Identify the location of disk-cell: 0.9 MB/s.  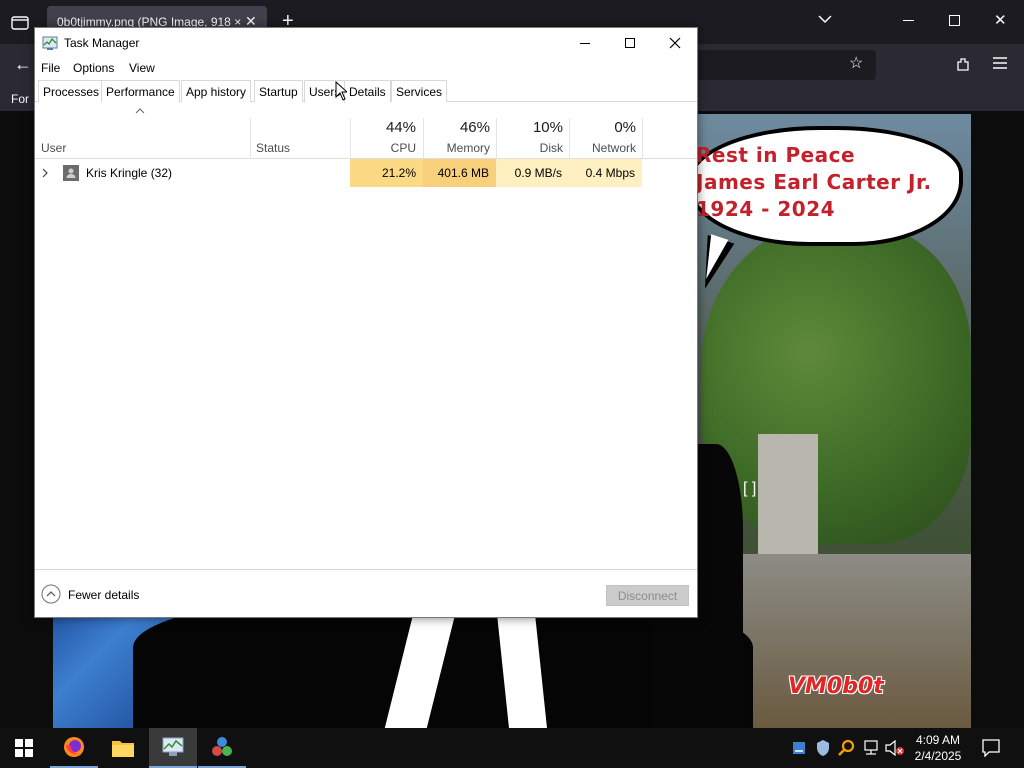
(532, 173).